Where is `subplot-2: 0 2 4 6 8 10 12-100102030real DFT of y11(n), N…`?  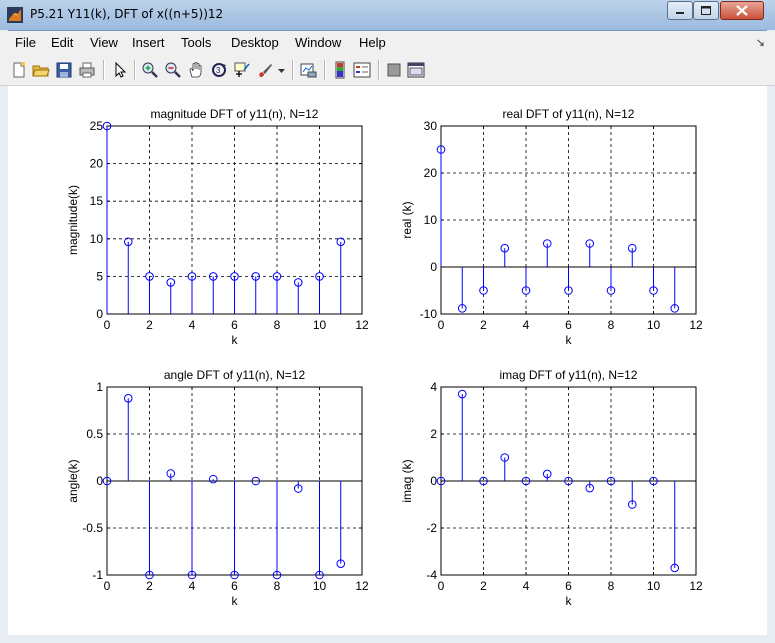
subplot-2: 0 2 4 6 8 10 12-100102030real DFT of y11(n), N… is located at coordinates (551, 227).